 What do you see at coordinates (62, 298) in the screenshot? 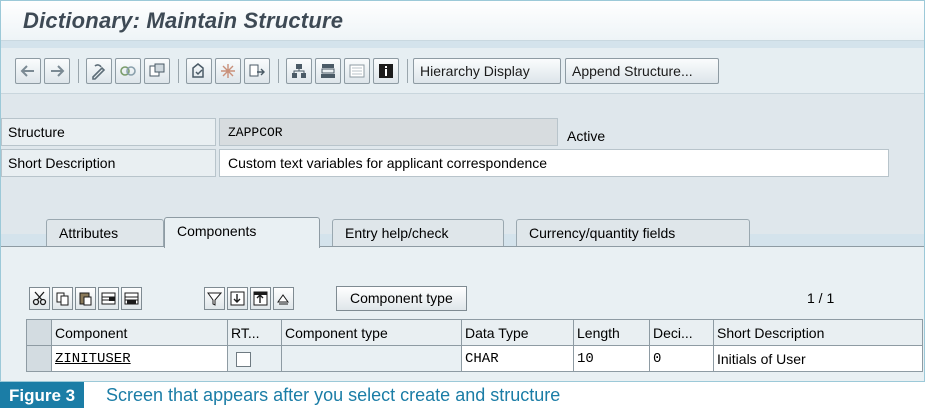
I see `copy-icon` at bounding box center [62, 298].